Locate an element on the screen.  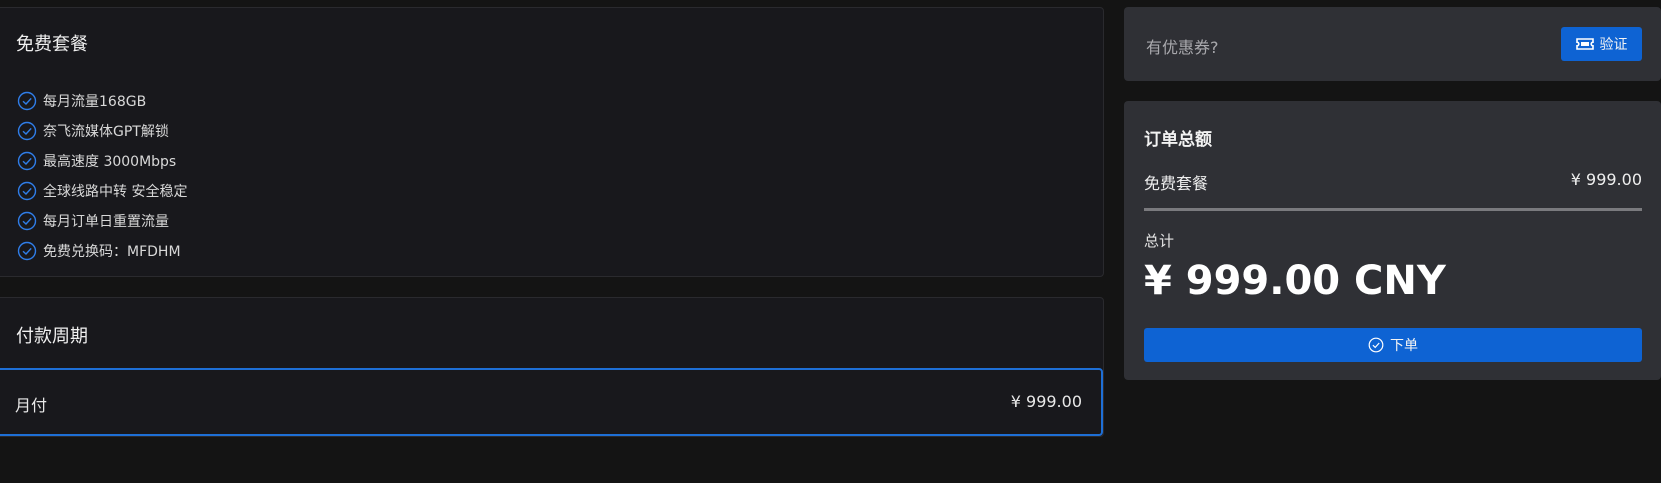
feature-label: 奈飞流媒体GPT解锁 is located at coordinates (106, 132).